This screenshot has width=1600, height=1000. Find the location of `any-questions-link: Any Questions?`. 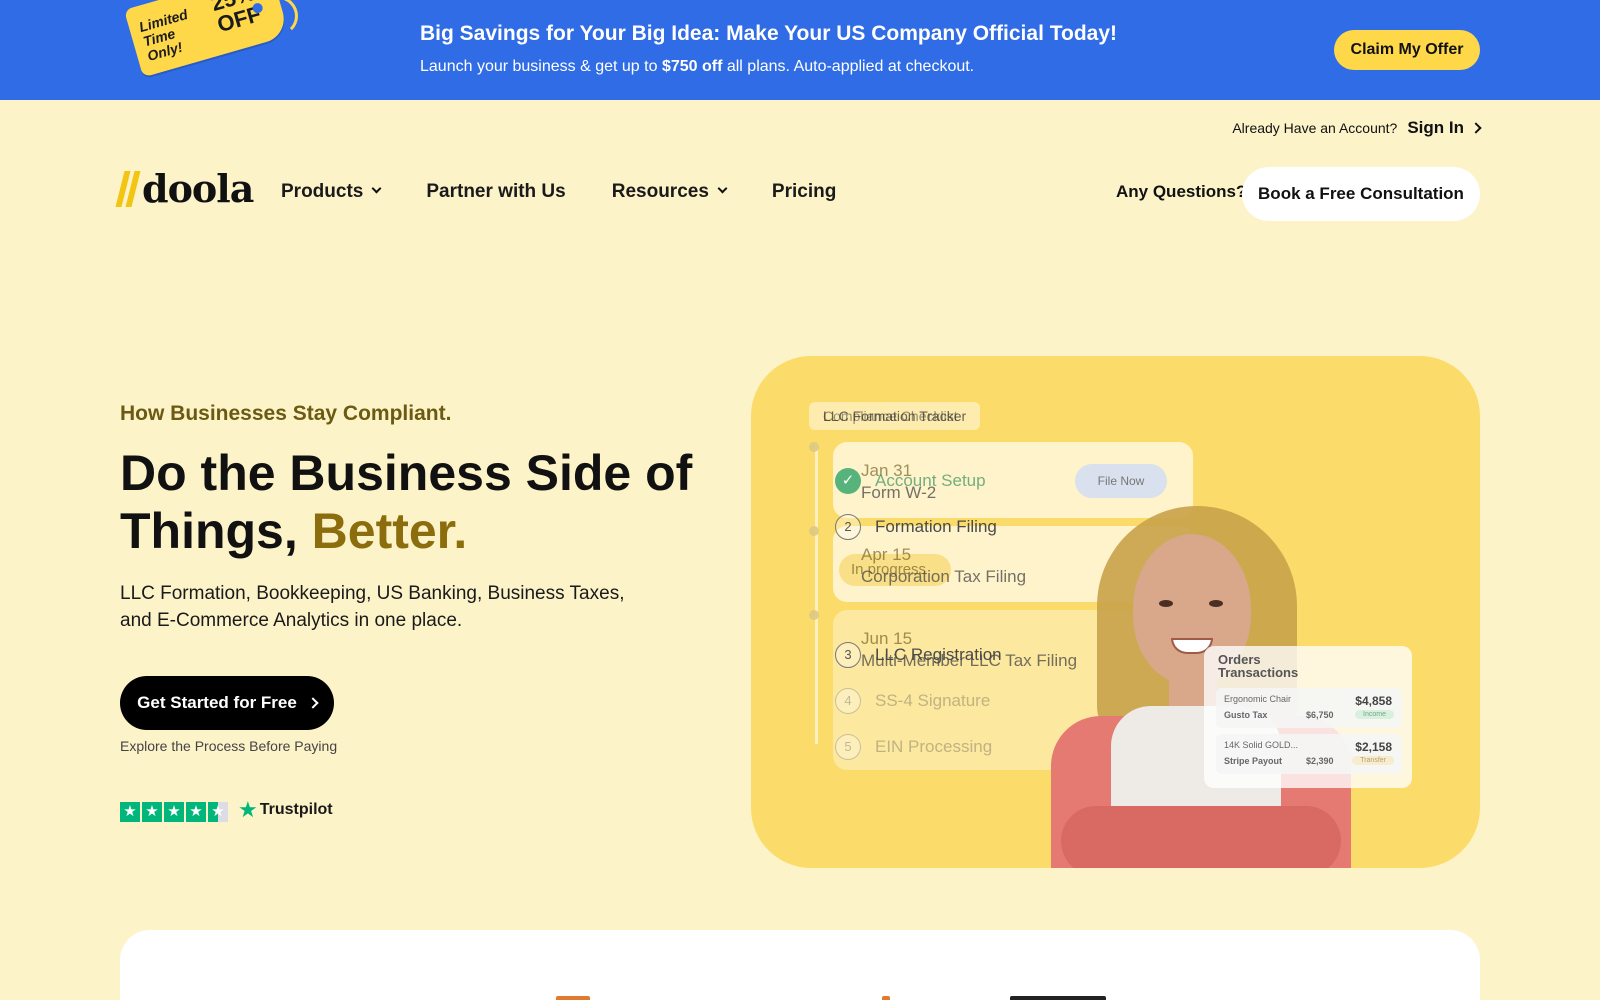

any-questions-link: Any Questions? is located at coordinates (1181, 192).